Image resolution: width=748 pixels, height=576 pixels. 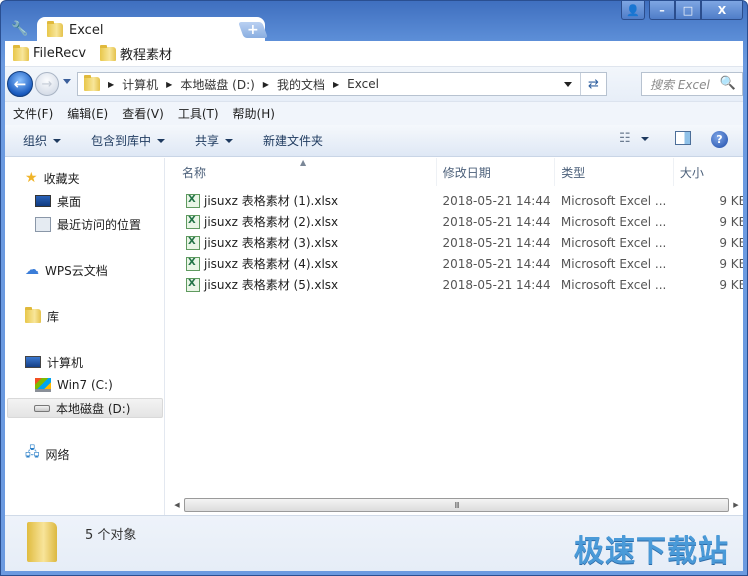 What do you see at coordinates (128, 140) in the screenshot?
I see `include-in-library-button: 包含到库中` at bounding box center [128, 140].